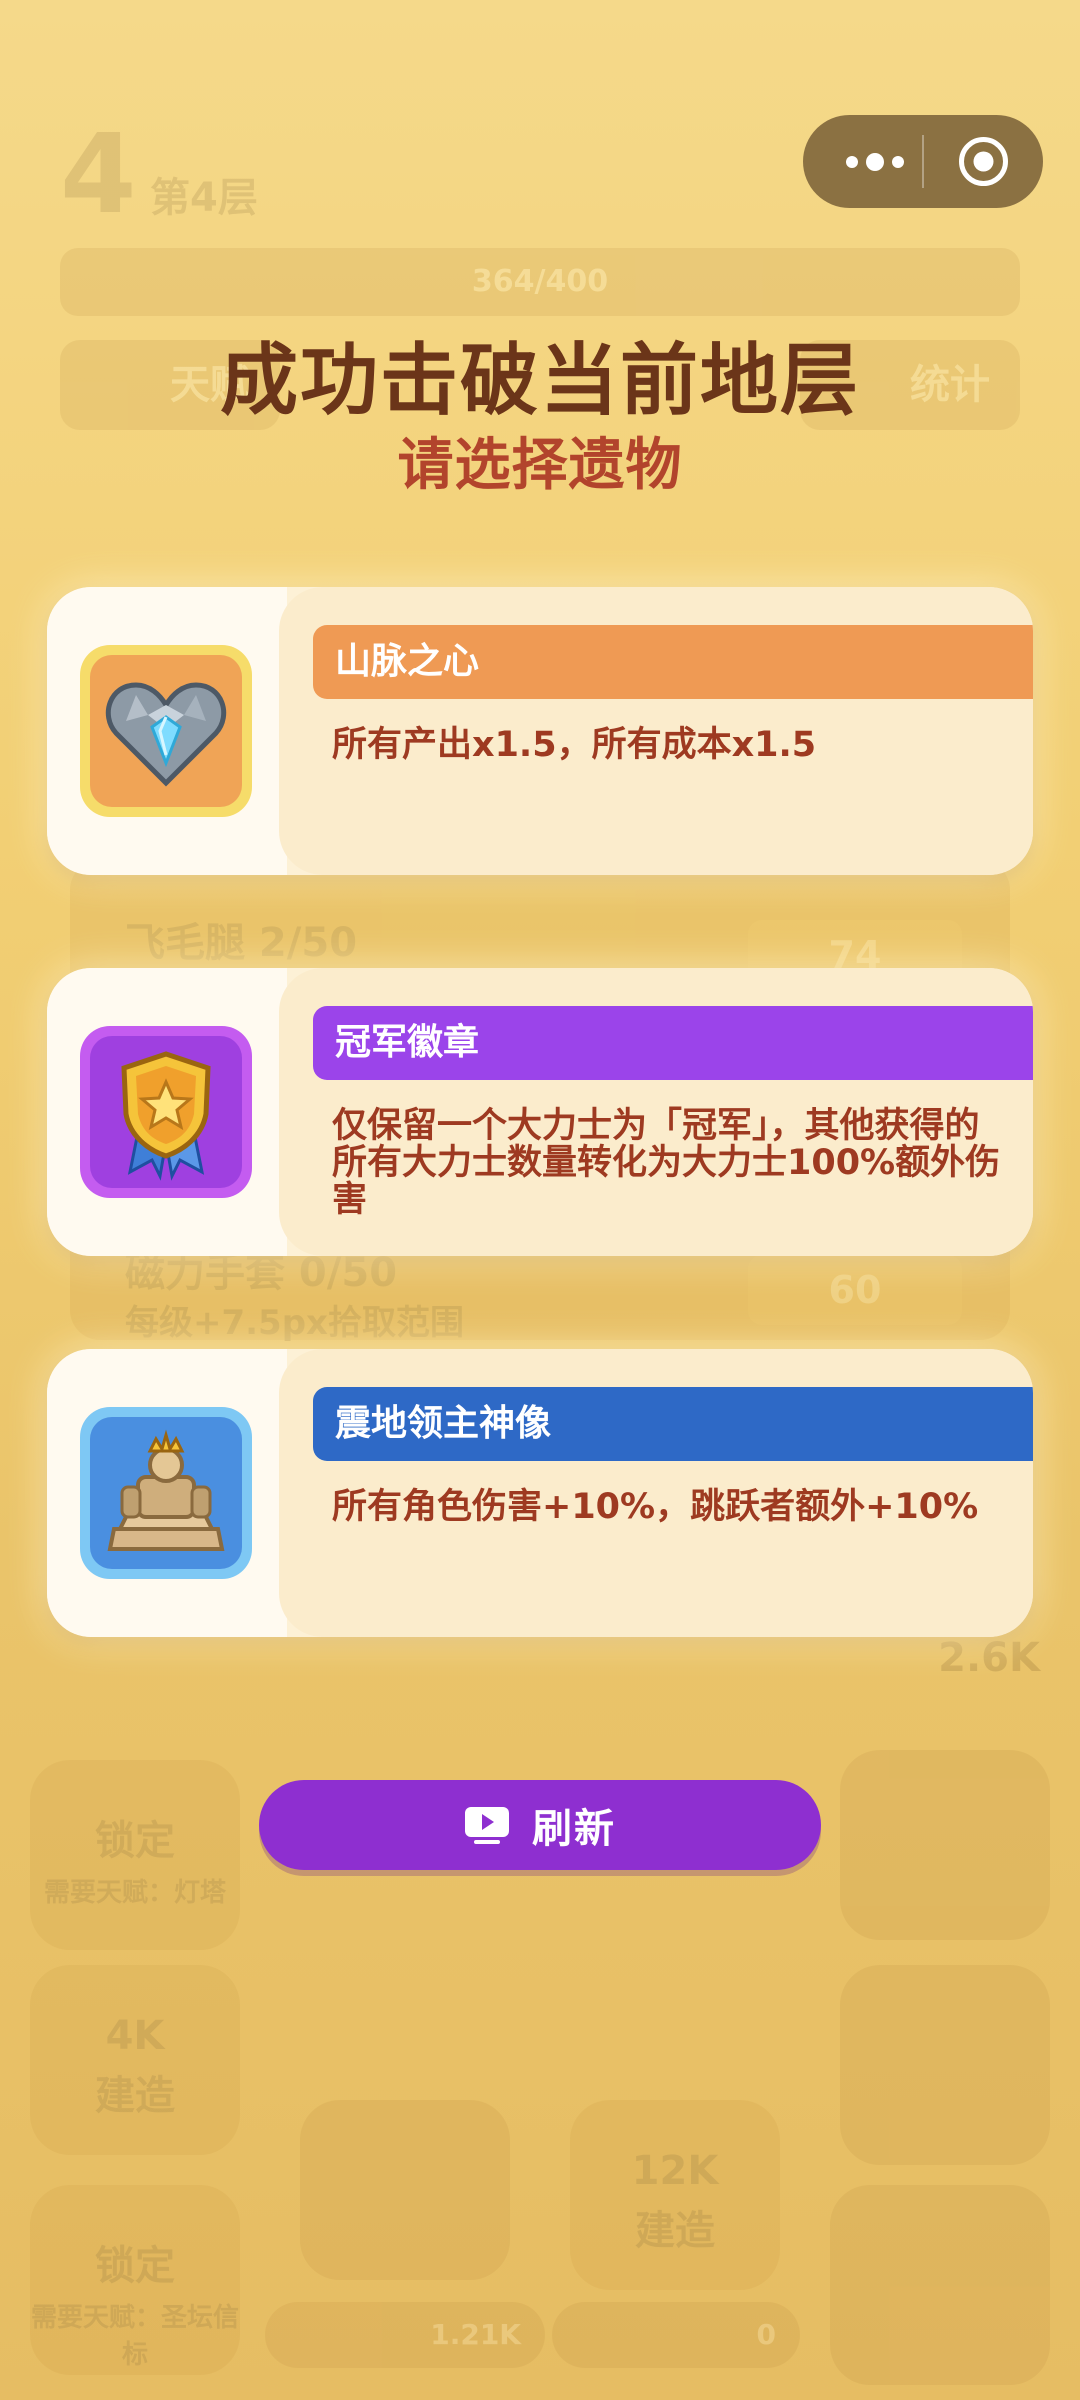  What do you see at coordinates (666, 1163) in the screenshot?
I see `relic-description: 仅保留一个大力士为「冠军」，其他获得的所有大力士数量转化为大力士100%额外伤害` at bounding box center [666, 1163].